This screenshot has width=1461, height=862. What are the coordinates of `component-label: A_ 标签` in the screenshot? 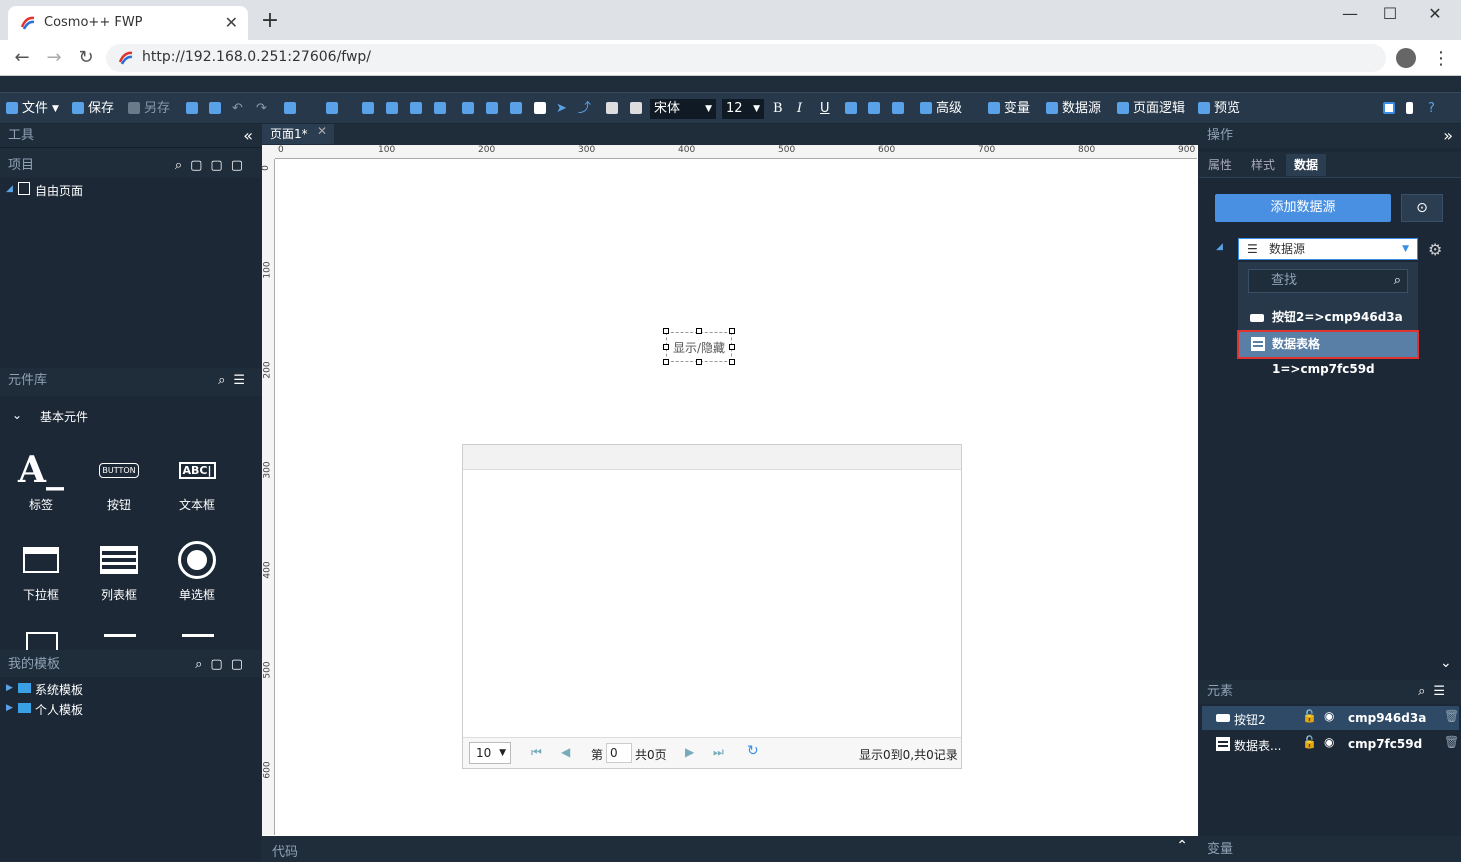 It's located at (41, 481).